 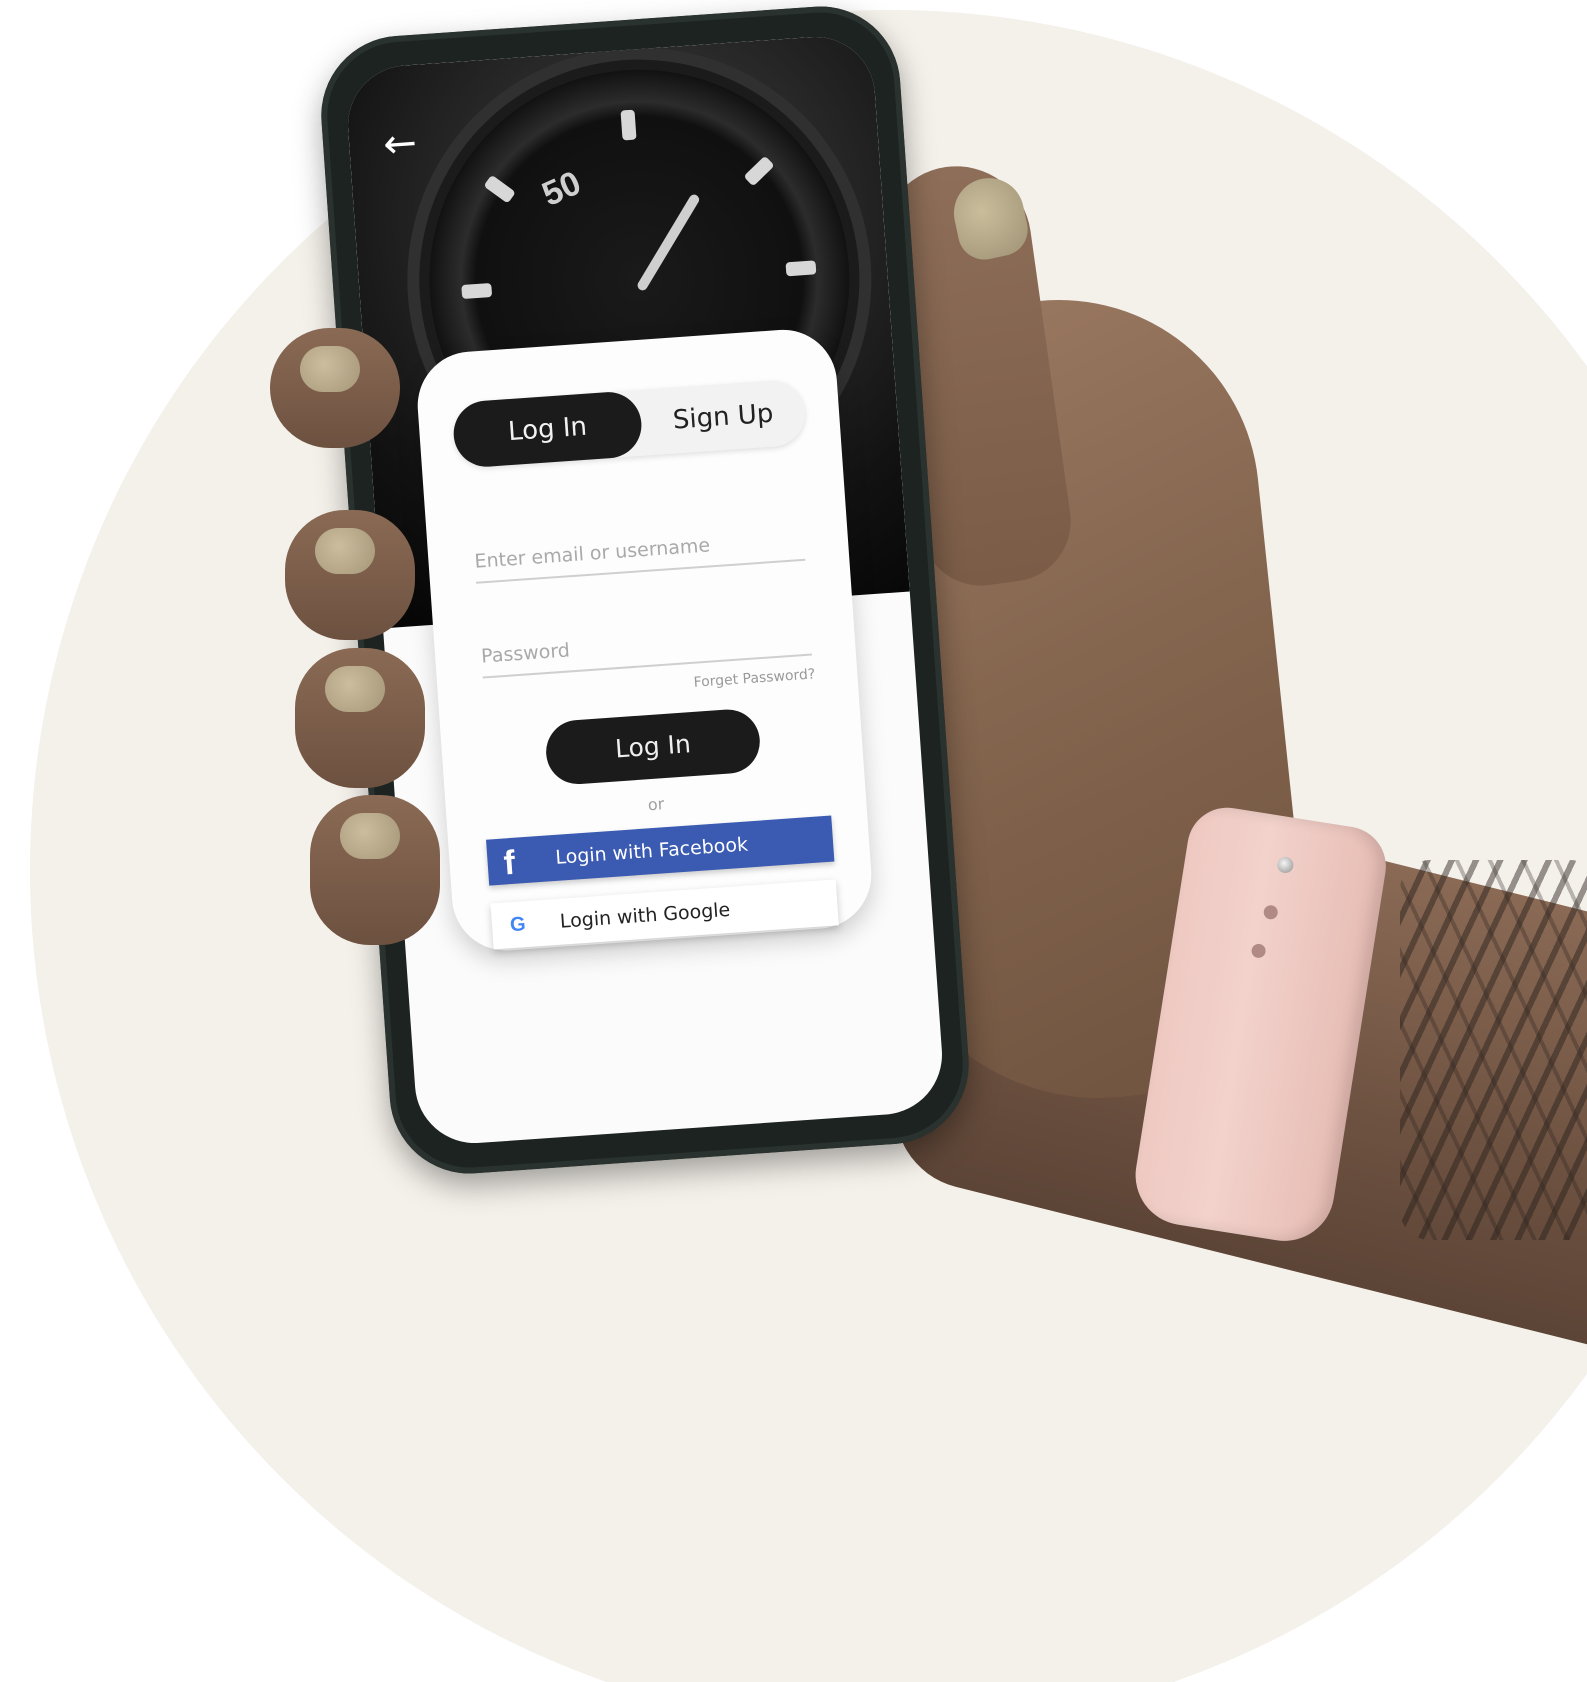 I want to click on forgot-password-link: Forget Password?, so click(x=754, y=678).